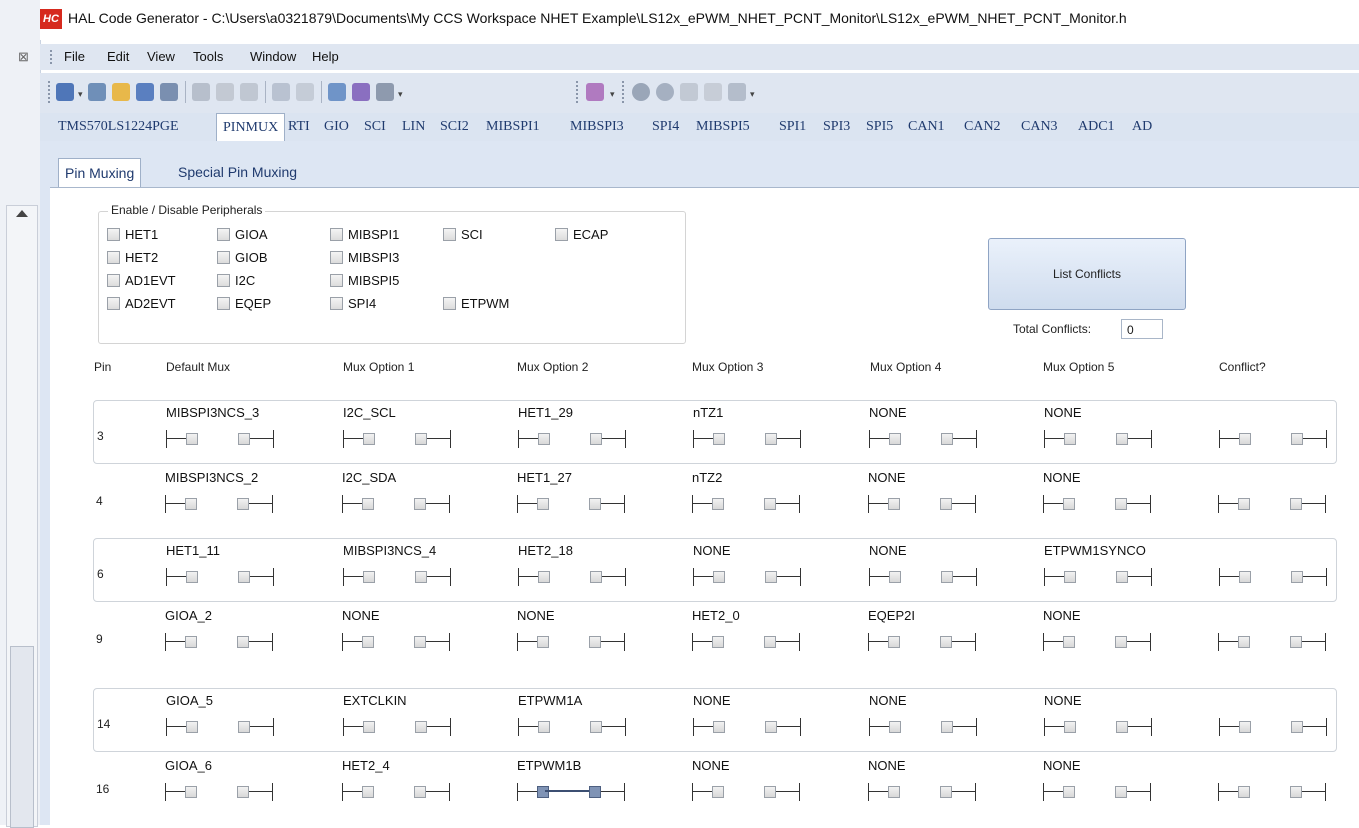 Image resolution: width=1359 pixels, height=828 pixels. Describe the element at coordinates (242, 257) in the screenshot. I see `checkbox-giob: GIOB` at that location.